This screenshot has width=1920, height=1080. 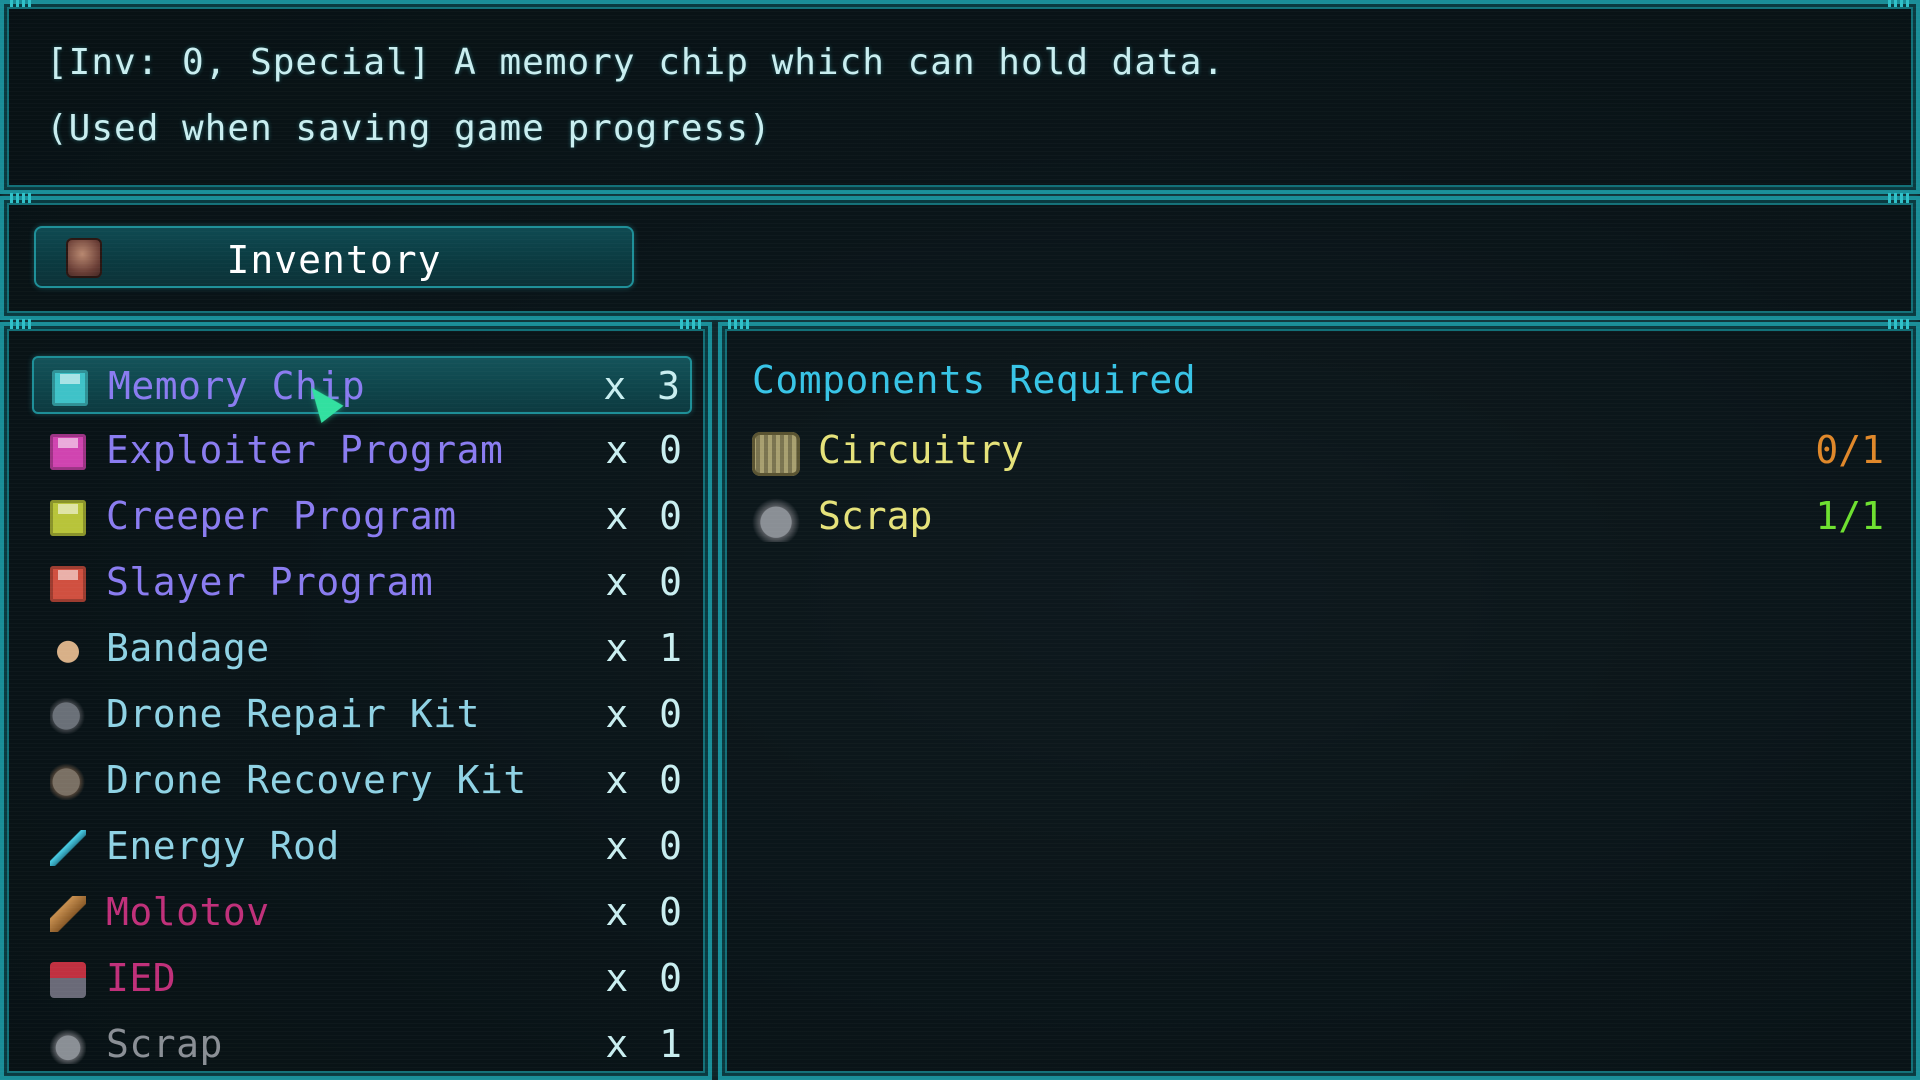 What do you see at coordinates (362, 847) in the screenshot?
I see `inventory-item: Energy Rod x 0` at bounding box center [362, 847].